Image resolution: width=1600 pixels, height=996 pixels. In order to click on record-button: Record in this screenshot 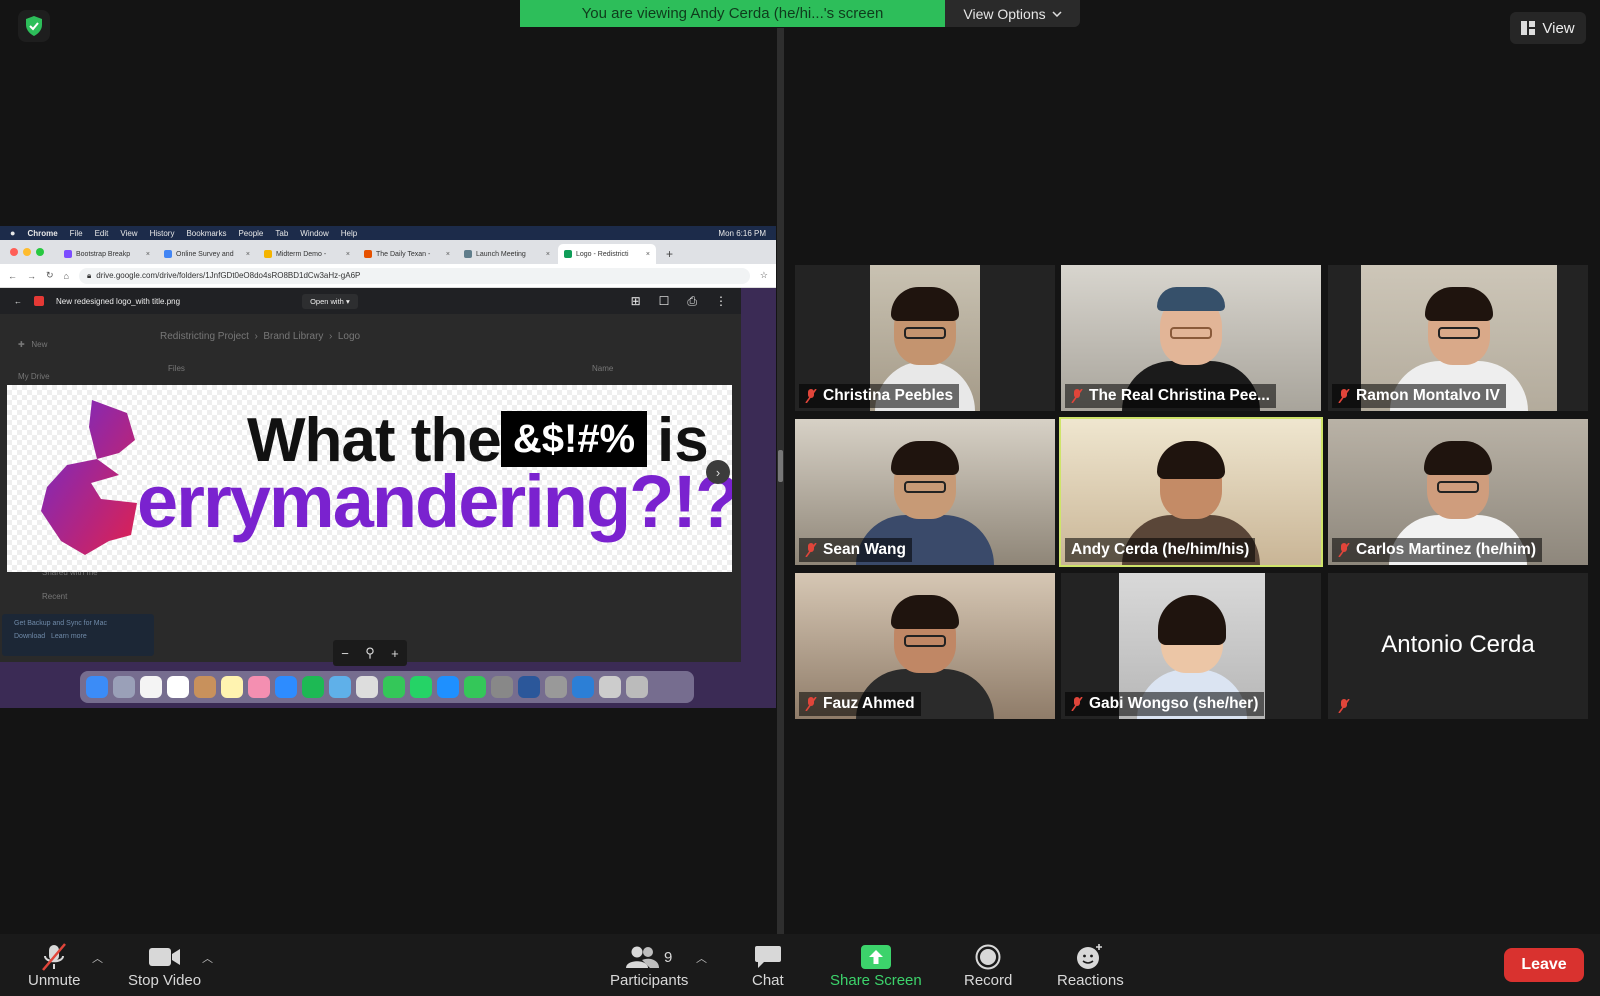, I will do `click(988, 965)`.